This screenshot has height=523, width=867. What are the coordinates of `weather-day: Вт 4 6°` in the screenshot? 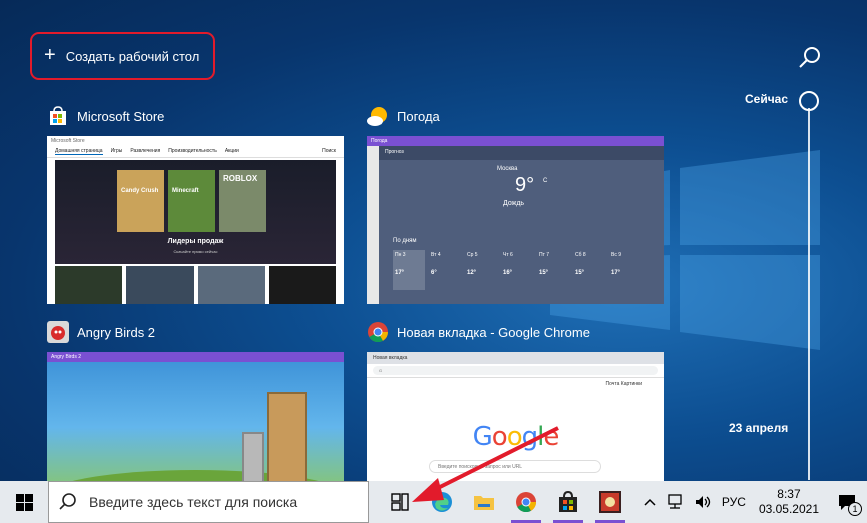 It's located at (436, 264).